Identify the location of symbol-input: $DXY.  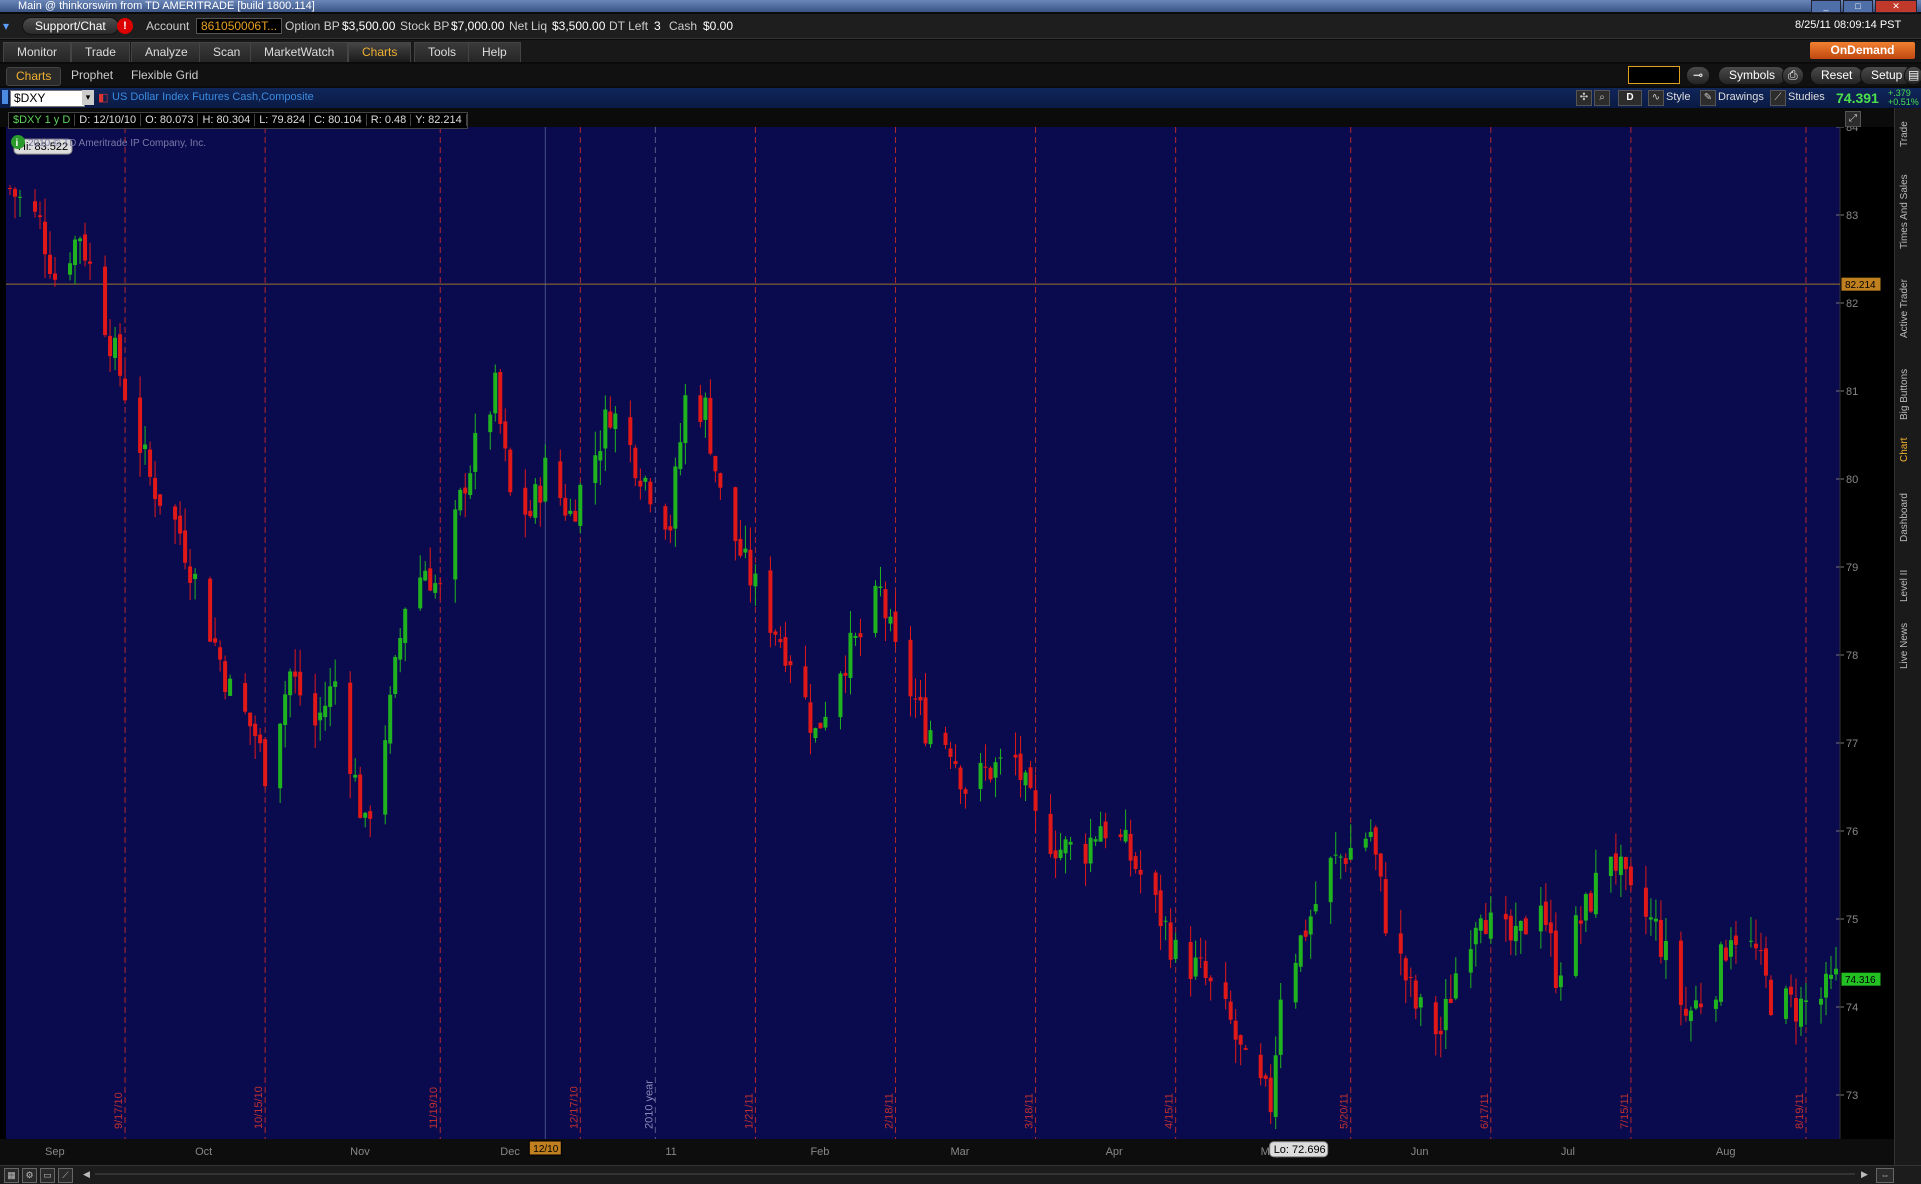
(47, 98).